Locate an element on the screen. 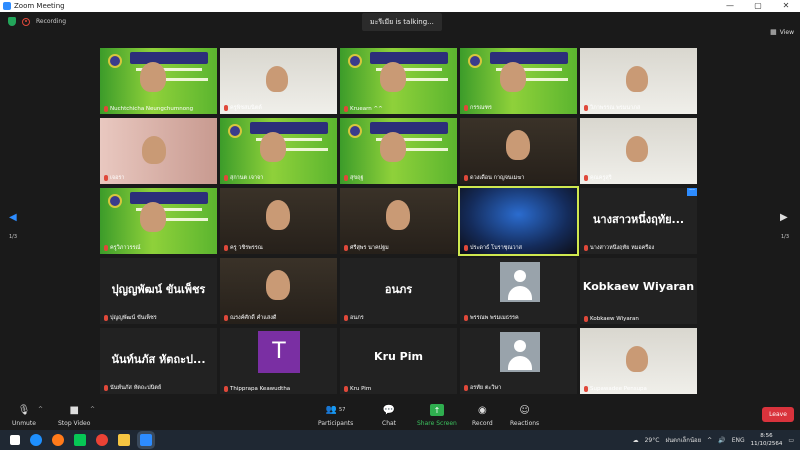 The height and width of the screenshot is (450, 800). participant-tile: วิภาพรรณ พรมนาภส is located at coordinates (638, 81).